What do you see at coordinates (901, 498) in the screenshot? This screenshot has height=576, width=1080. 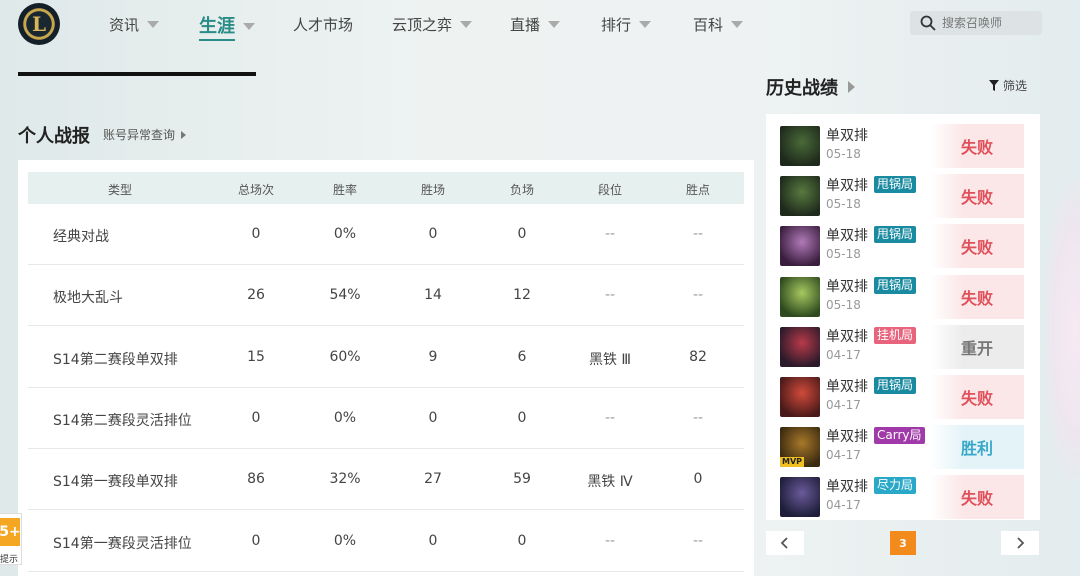 I see `match-row: 单双排 尽力局 04-17 失败` at bounding box center [901, 498].